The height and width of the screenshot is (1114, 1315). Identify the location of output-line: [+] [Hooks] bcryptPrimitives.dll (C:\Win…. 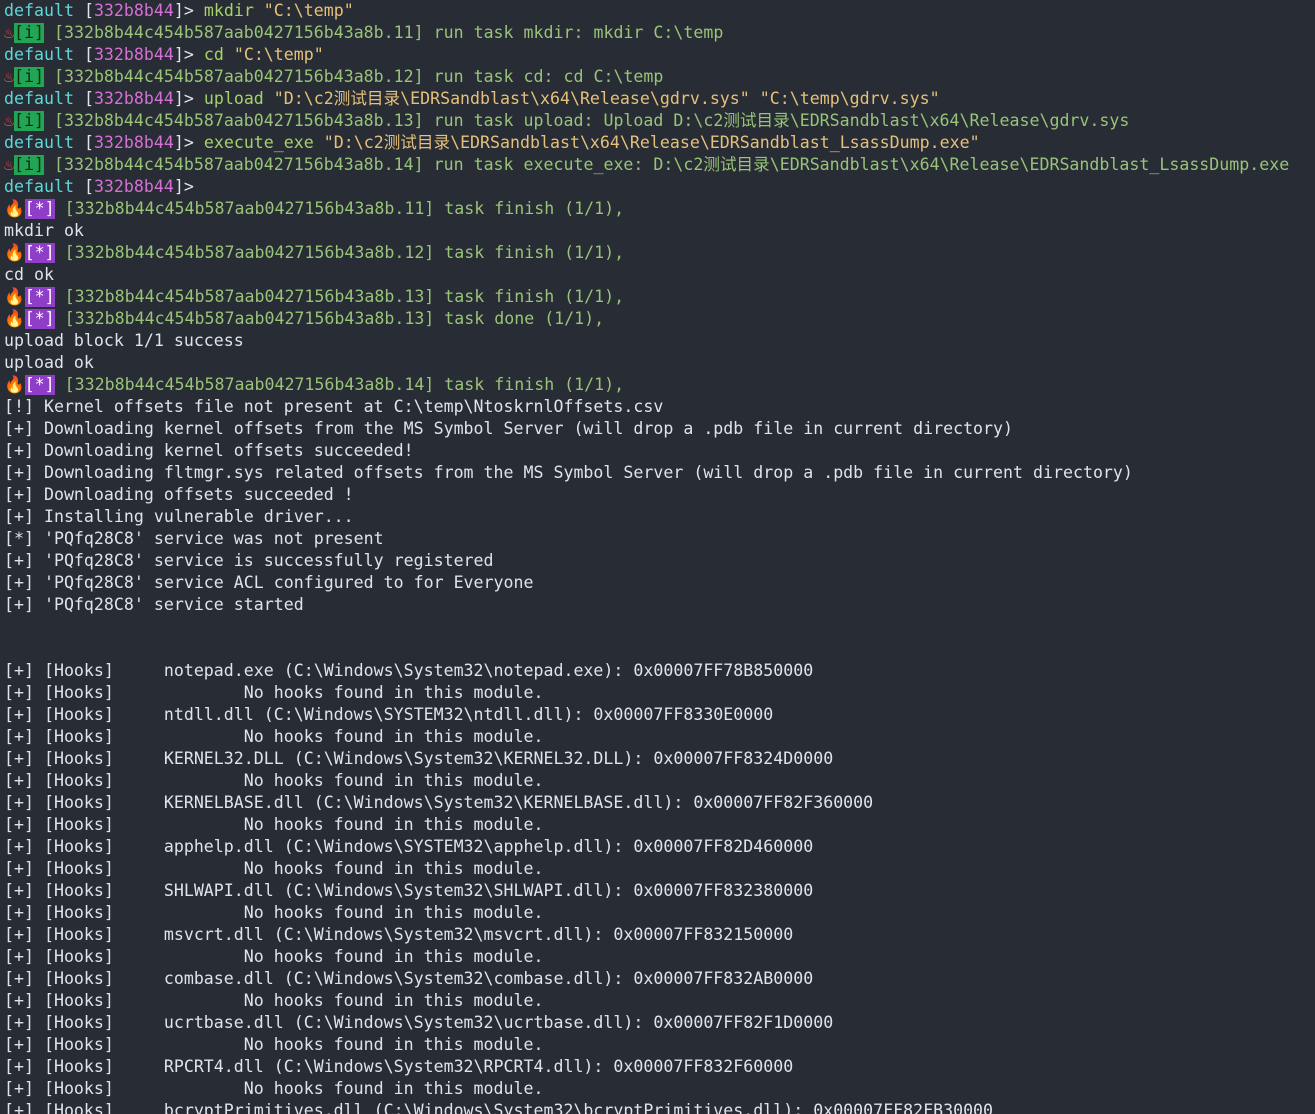
(657, 1107).